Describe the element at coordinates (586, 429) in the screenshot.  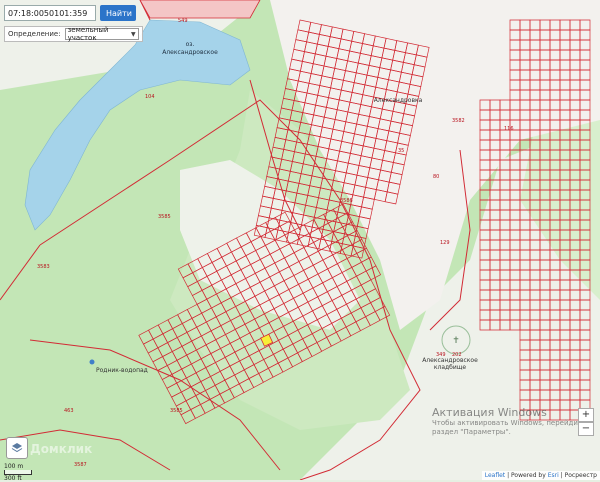
I see `zoom-out-button: −` at that location.